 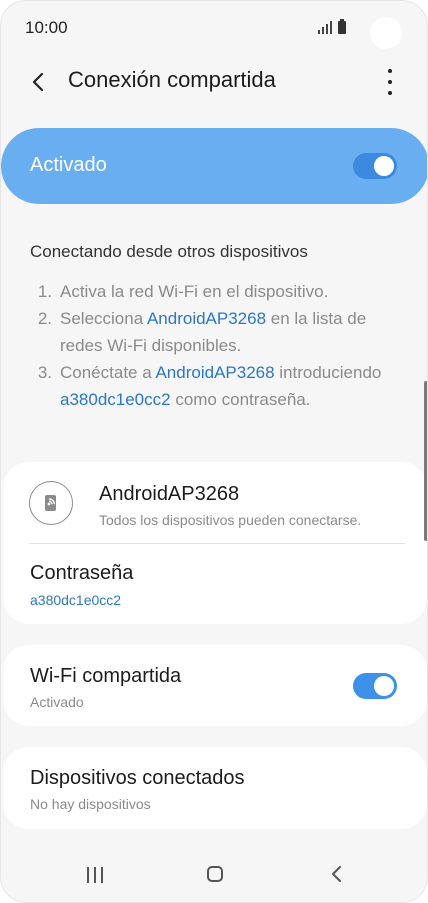 I want to click on password-value: a380dc1e0cc2, so click(x=76, y=600).